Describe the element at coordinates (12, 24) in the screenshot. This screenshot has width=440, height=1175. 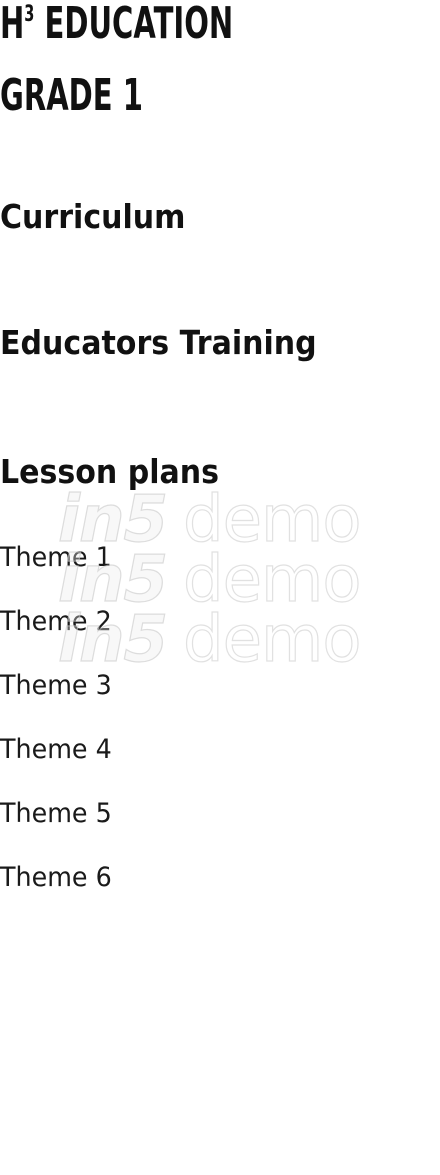
I see `title-h: H` at that location.